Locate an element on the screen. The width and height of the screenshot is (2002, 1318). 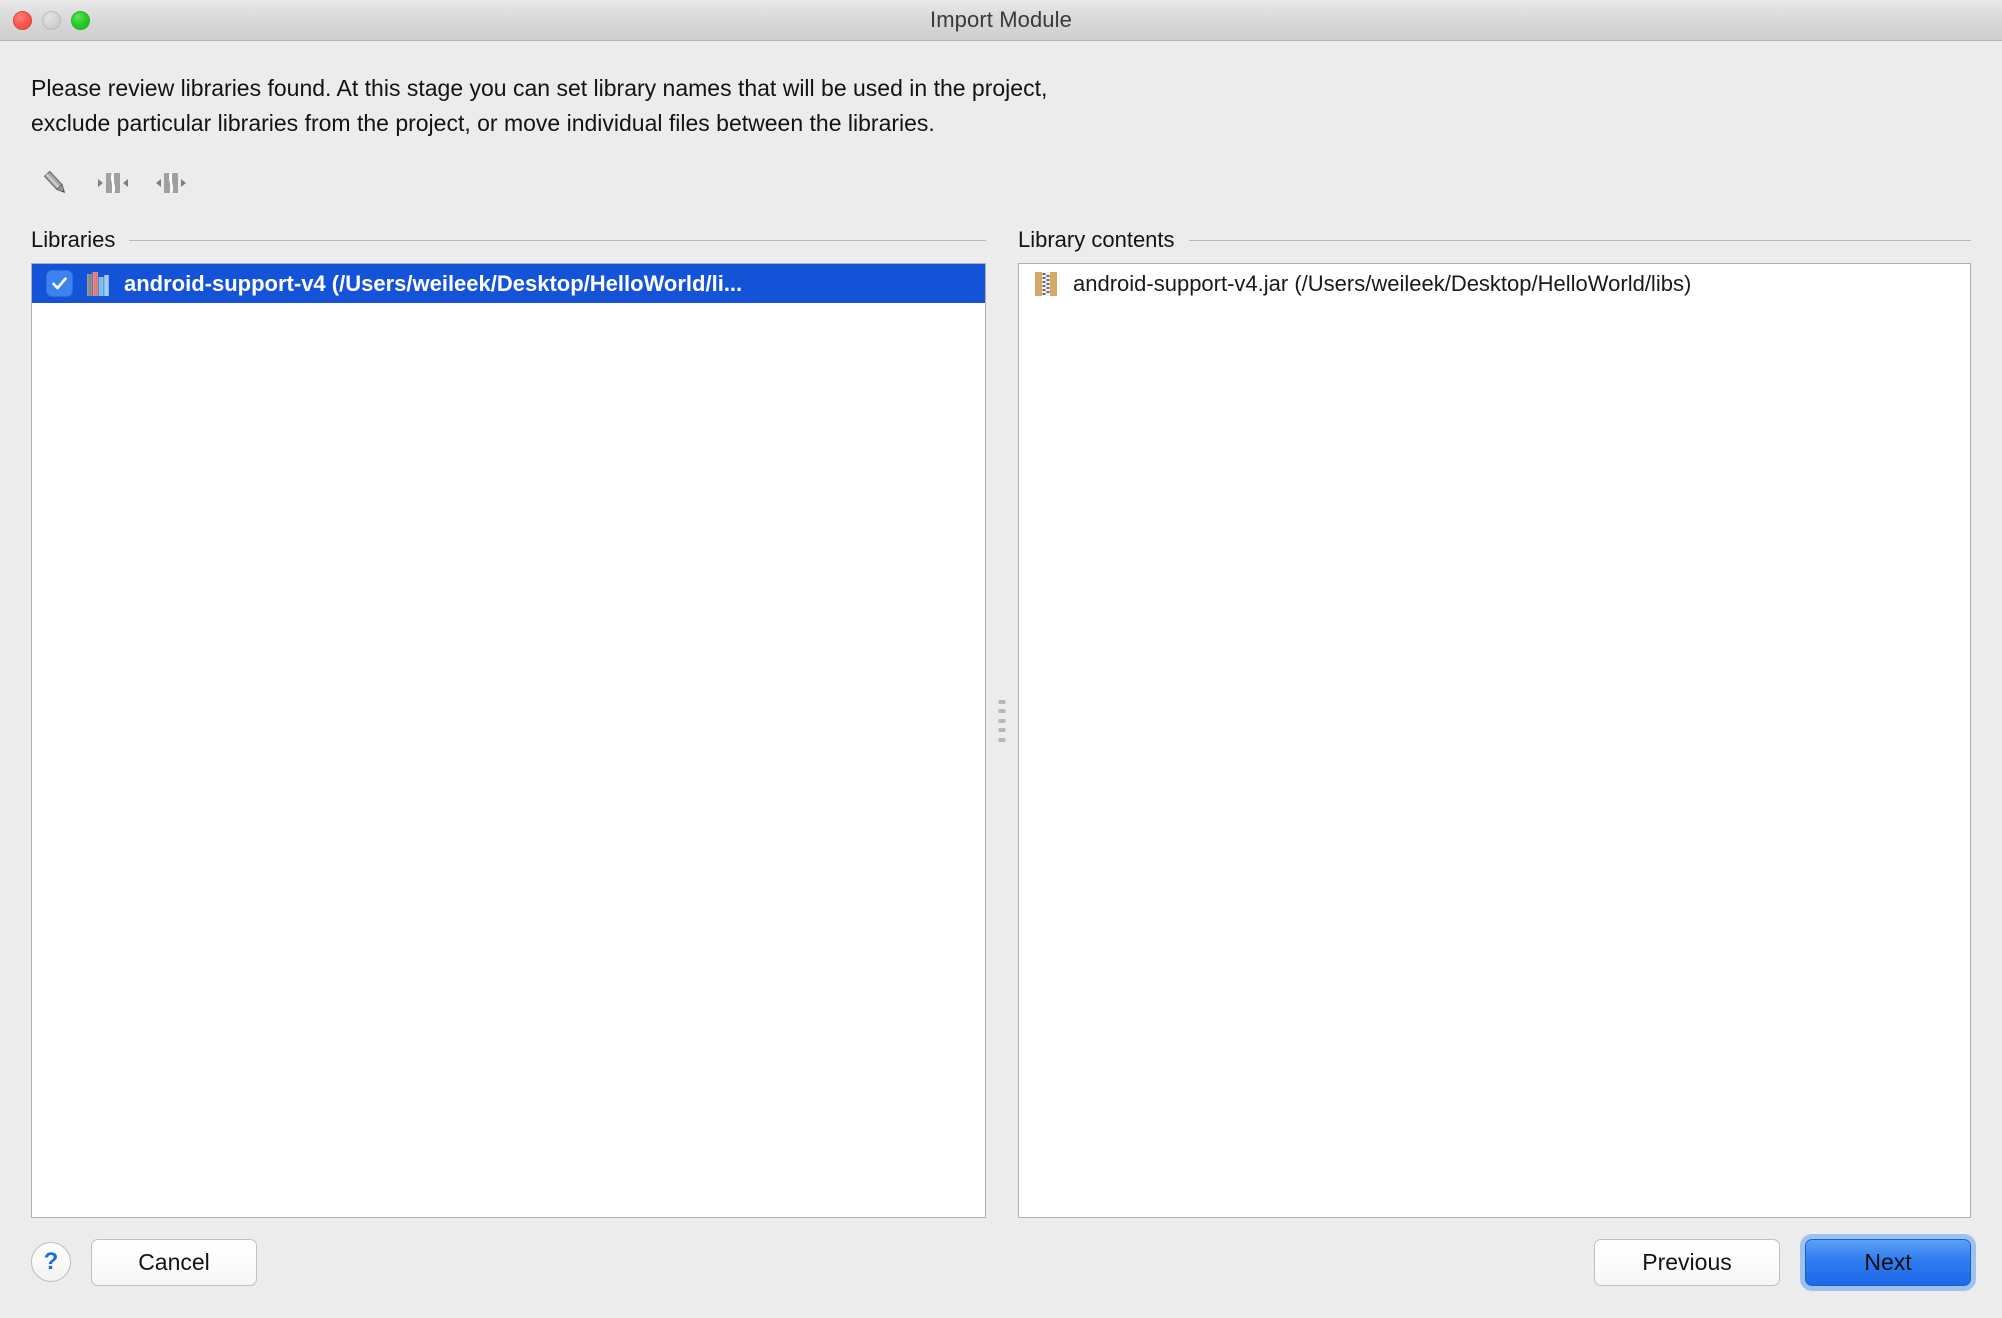
merge-icon is located at coordinates (113, 185).